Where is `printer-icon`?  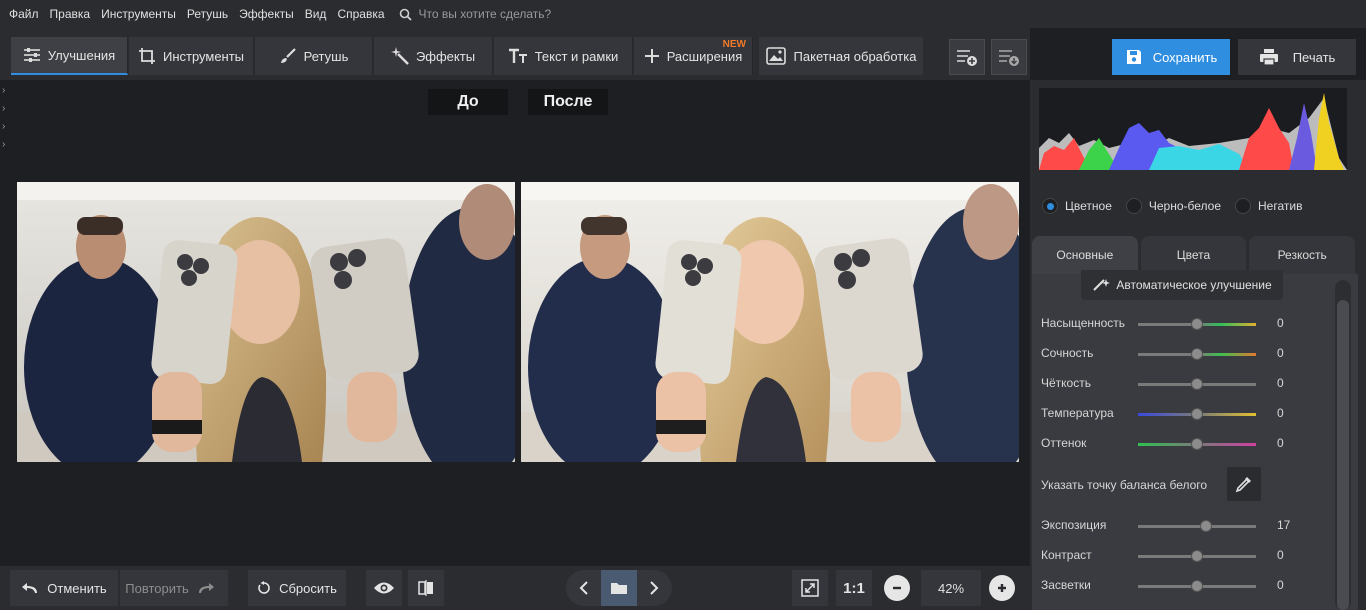
printer-icon is located at coordinates (1268, 57).